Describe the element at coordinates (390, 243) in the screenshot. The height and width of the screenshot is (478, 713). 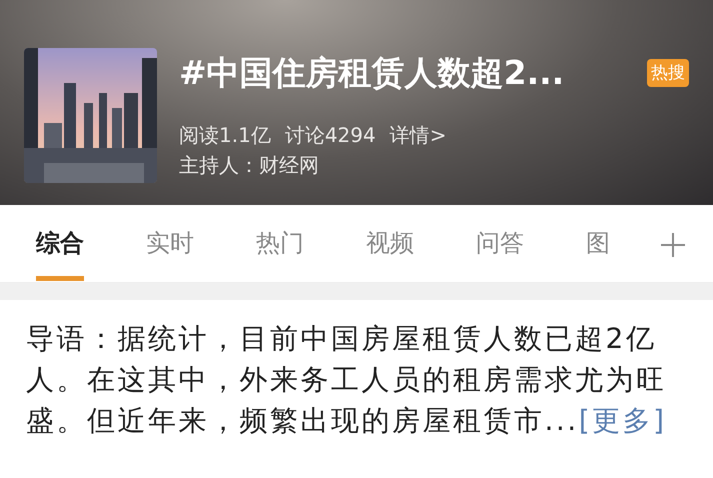
I see `tab: 视频` at that location.